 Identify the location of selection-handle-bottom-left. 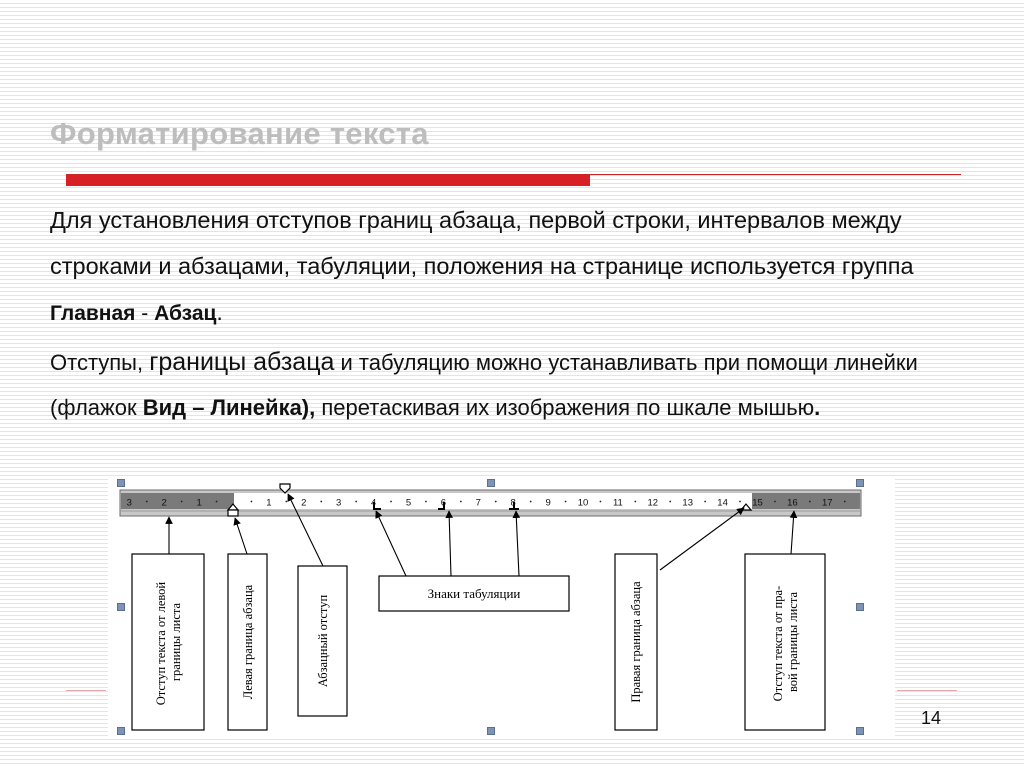
(121, 731).